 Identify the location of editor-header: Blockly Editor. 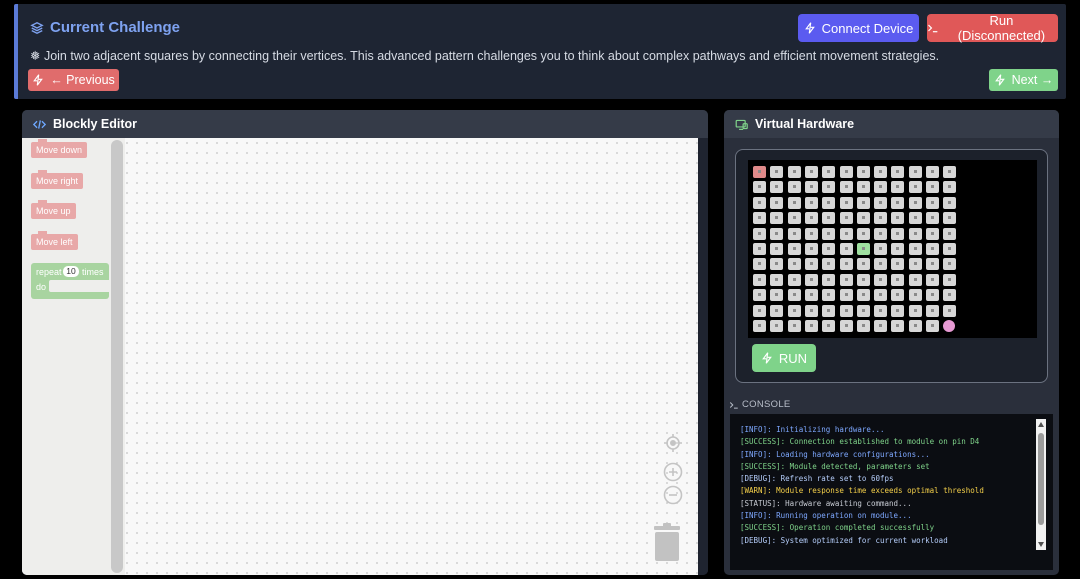
(365, 124).